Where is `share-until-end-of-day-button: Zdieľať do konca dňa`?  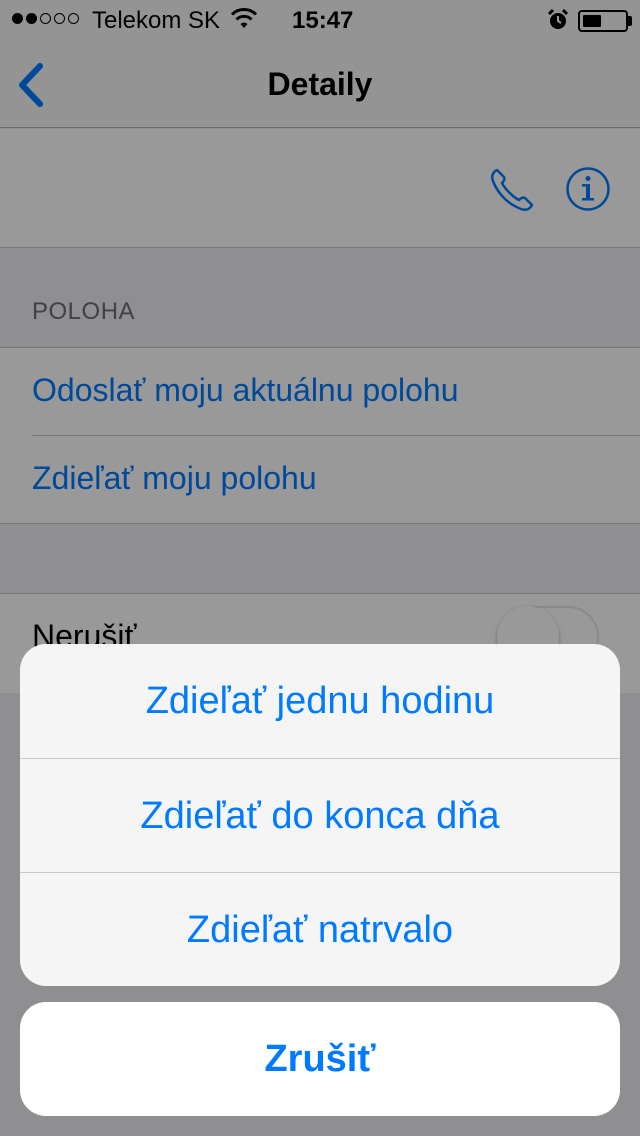 share-until-end-of-day-button: Zdieľať do konca dňa is located at coordinates (320, 816).